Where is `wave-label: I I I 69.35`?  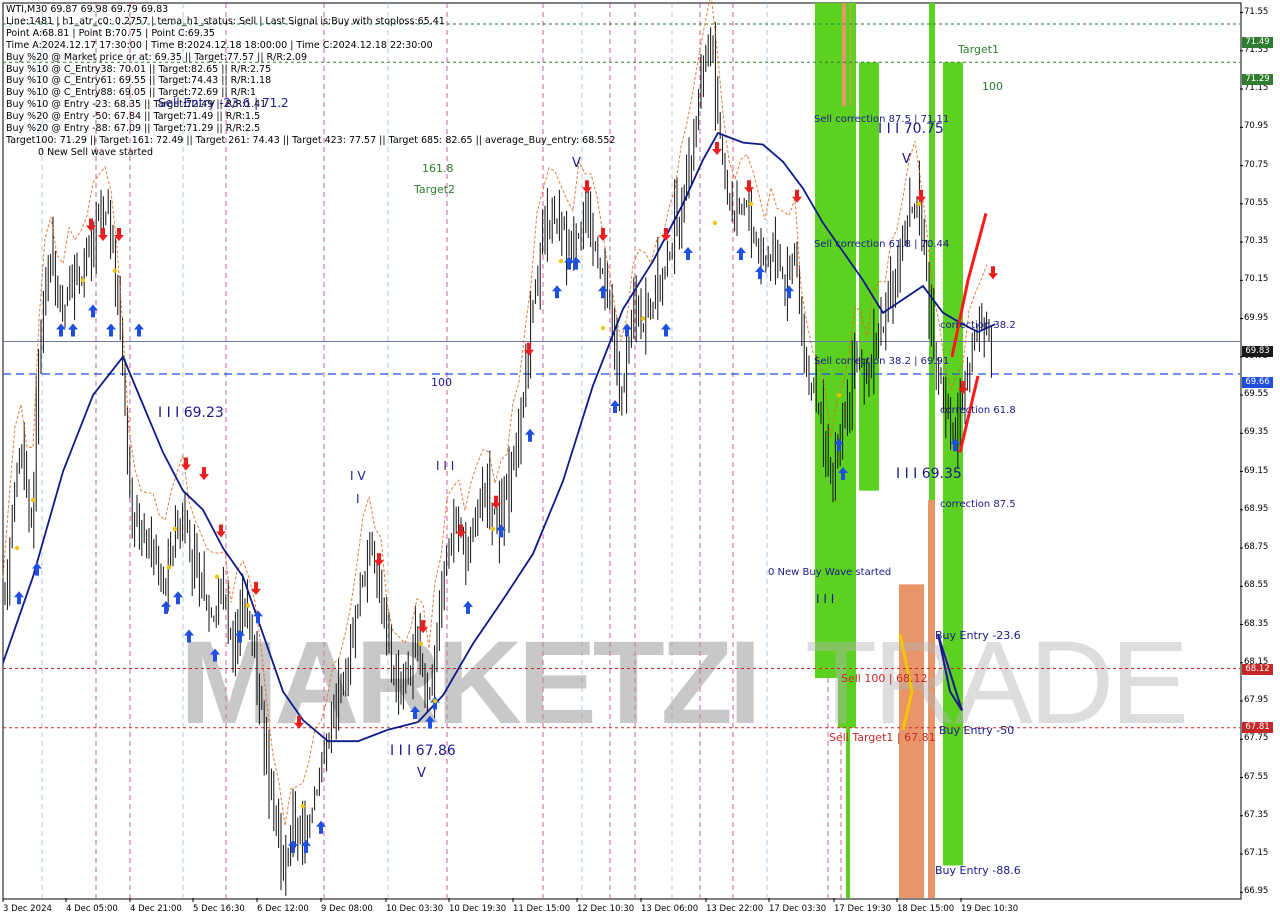 wave-label: I I I 69.35 is located at coordinates (929, 474).